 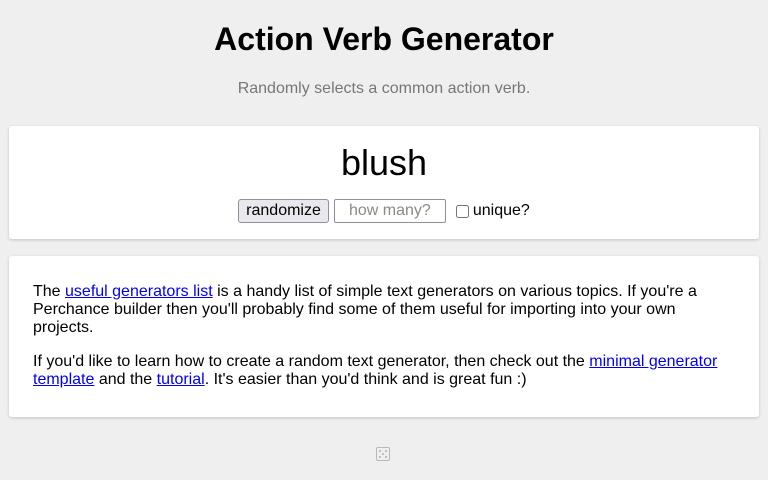 I want to click on tutorial-link: tutorial, so click(x=181, y=379).